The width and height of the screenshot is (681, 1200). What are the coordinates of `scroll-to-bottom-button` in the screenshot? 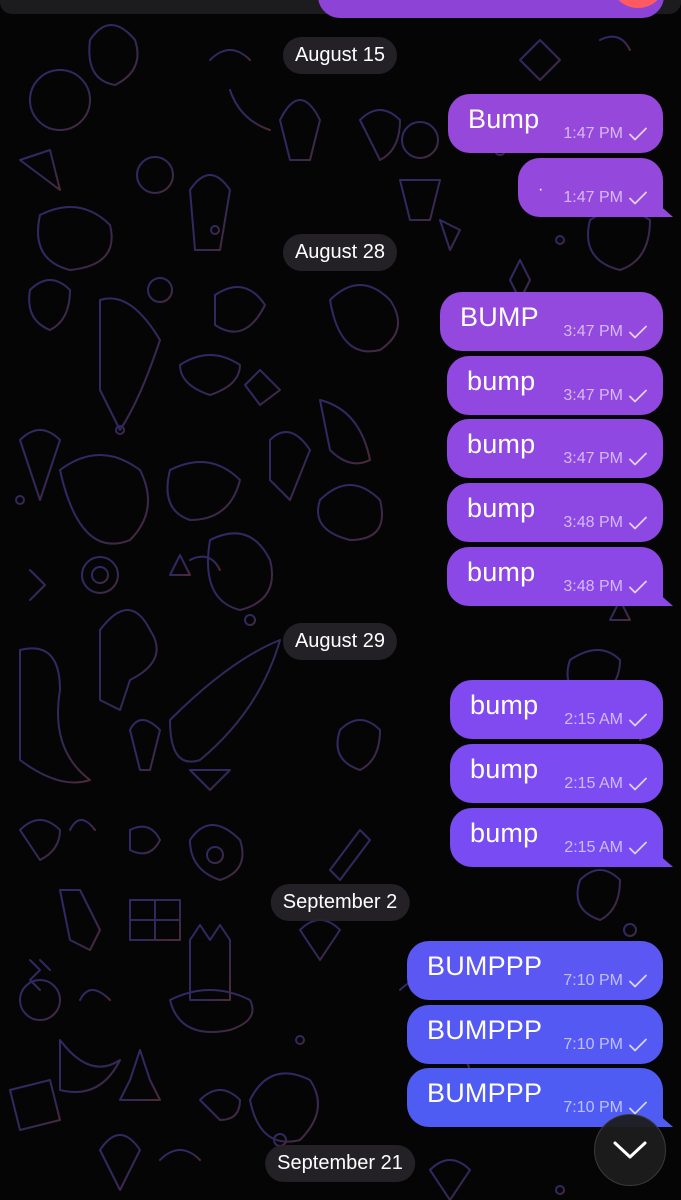 It's located at (630, 1150).